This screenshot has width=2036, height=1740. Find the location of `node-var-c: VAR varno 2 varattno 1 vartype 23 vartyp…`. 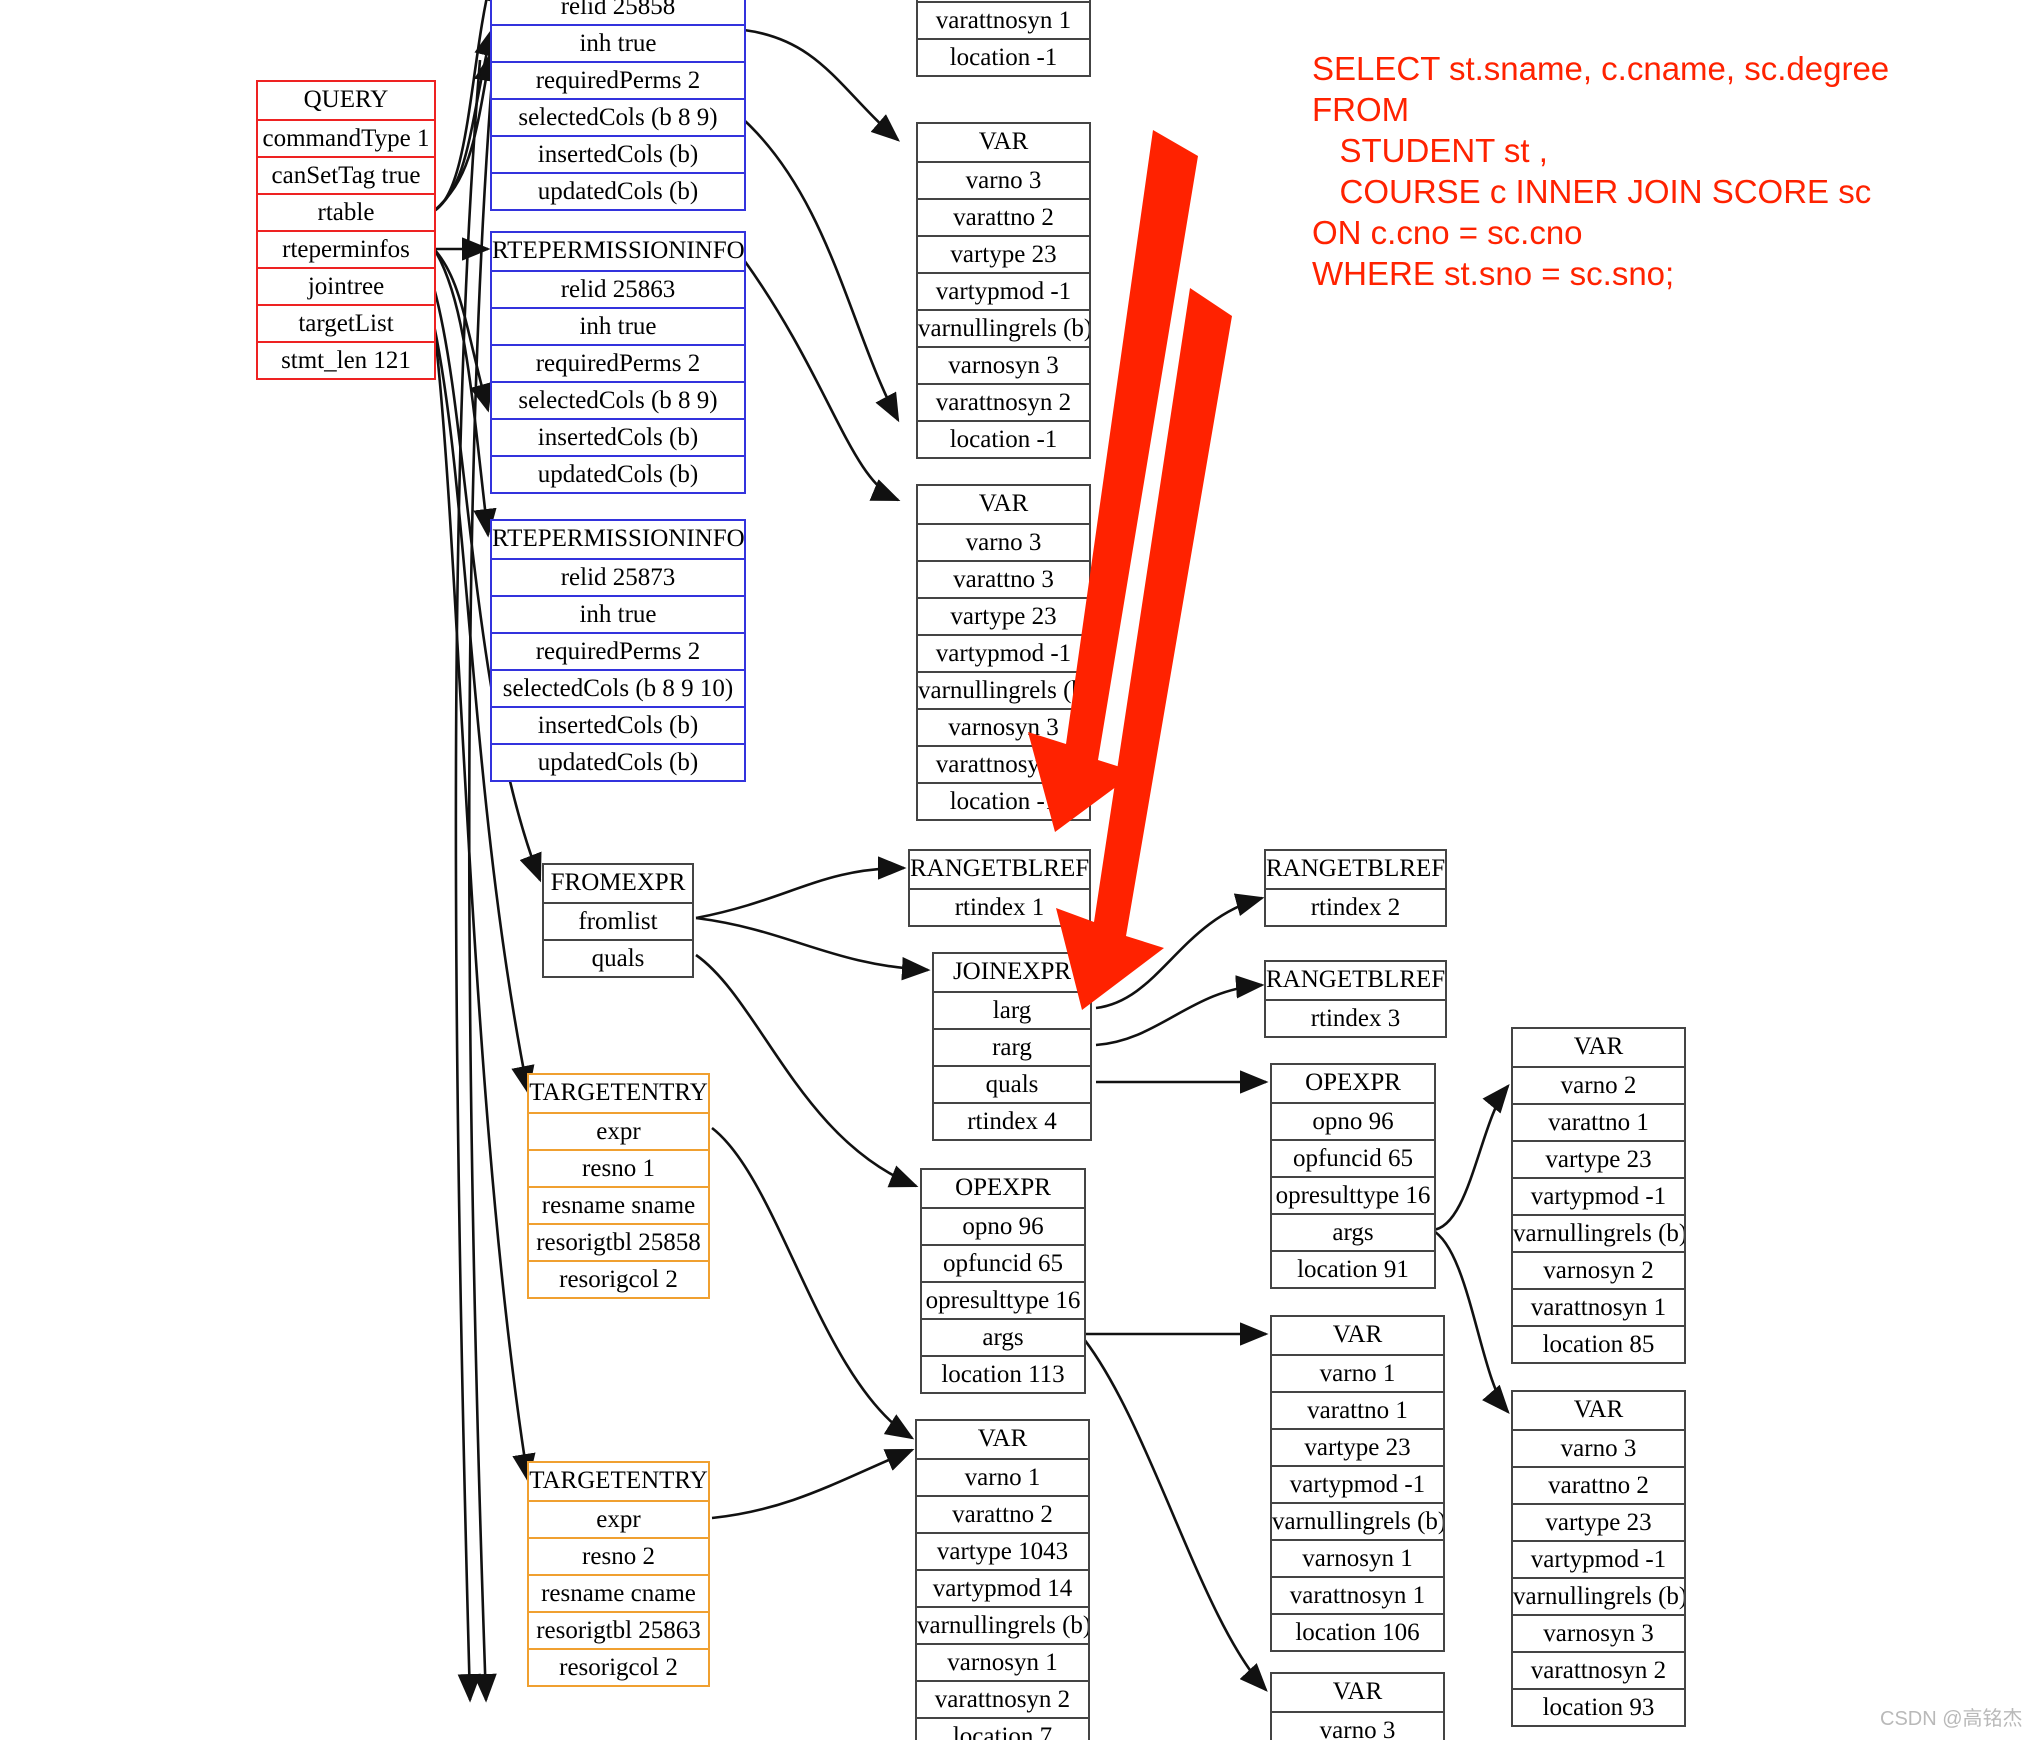

node-var-c: VAR varno 2 varattno 1 vartype 23 vartyp… is located at coordinates (1598, 1195).